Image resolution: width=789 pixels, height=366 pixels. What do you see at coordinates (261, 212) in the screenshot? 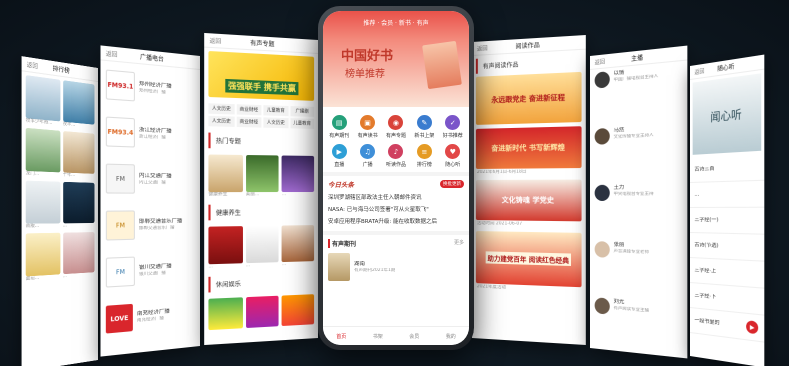
I see `section-title: 健康养生` at bounding box center [261, 212].